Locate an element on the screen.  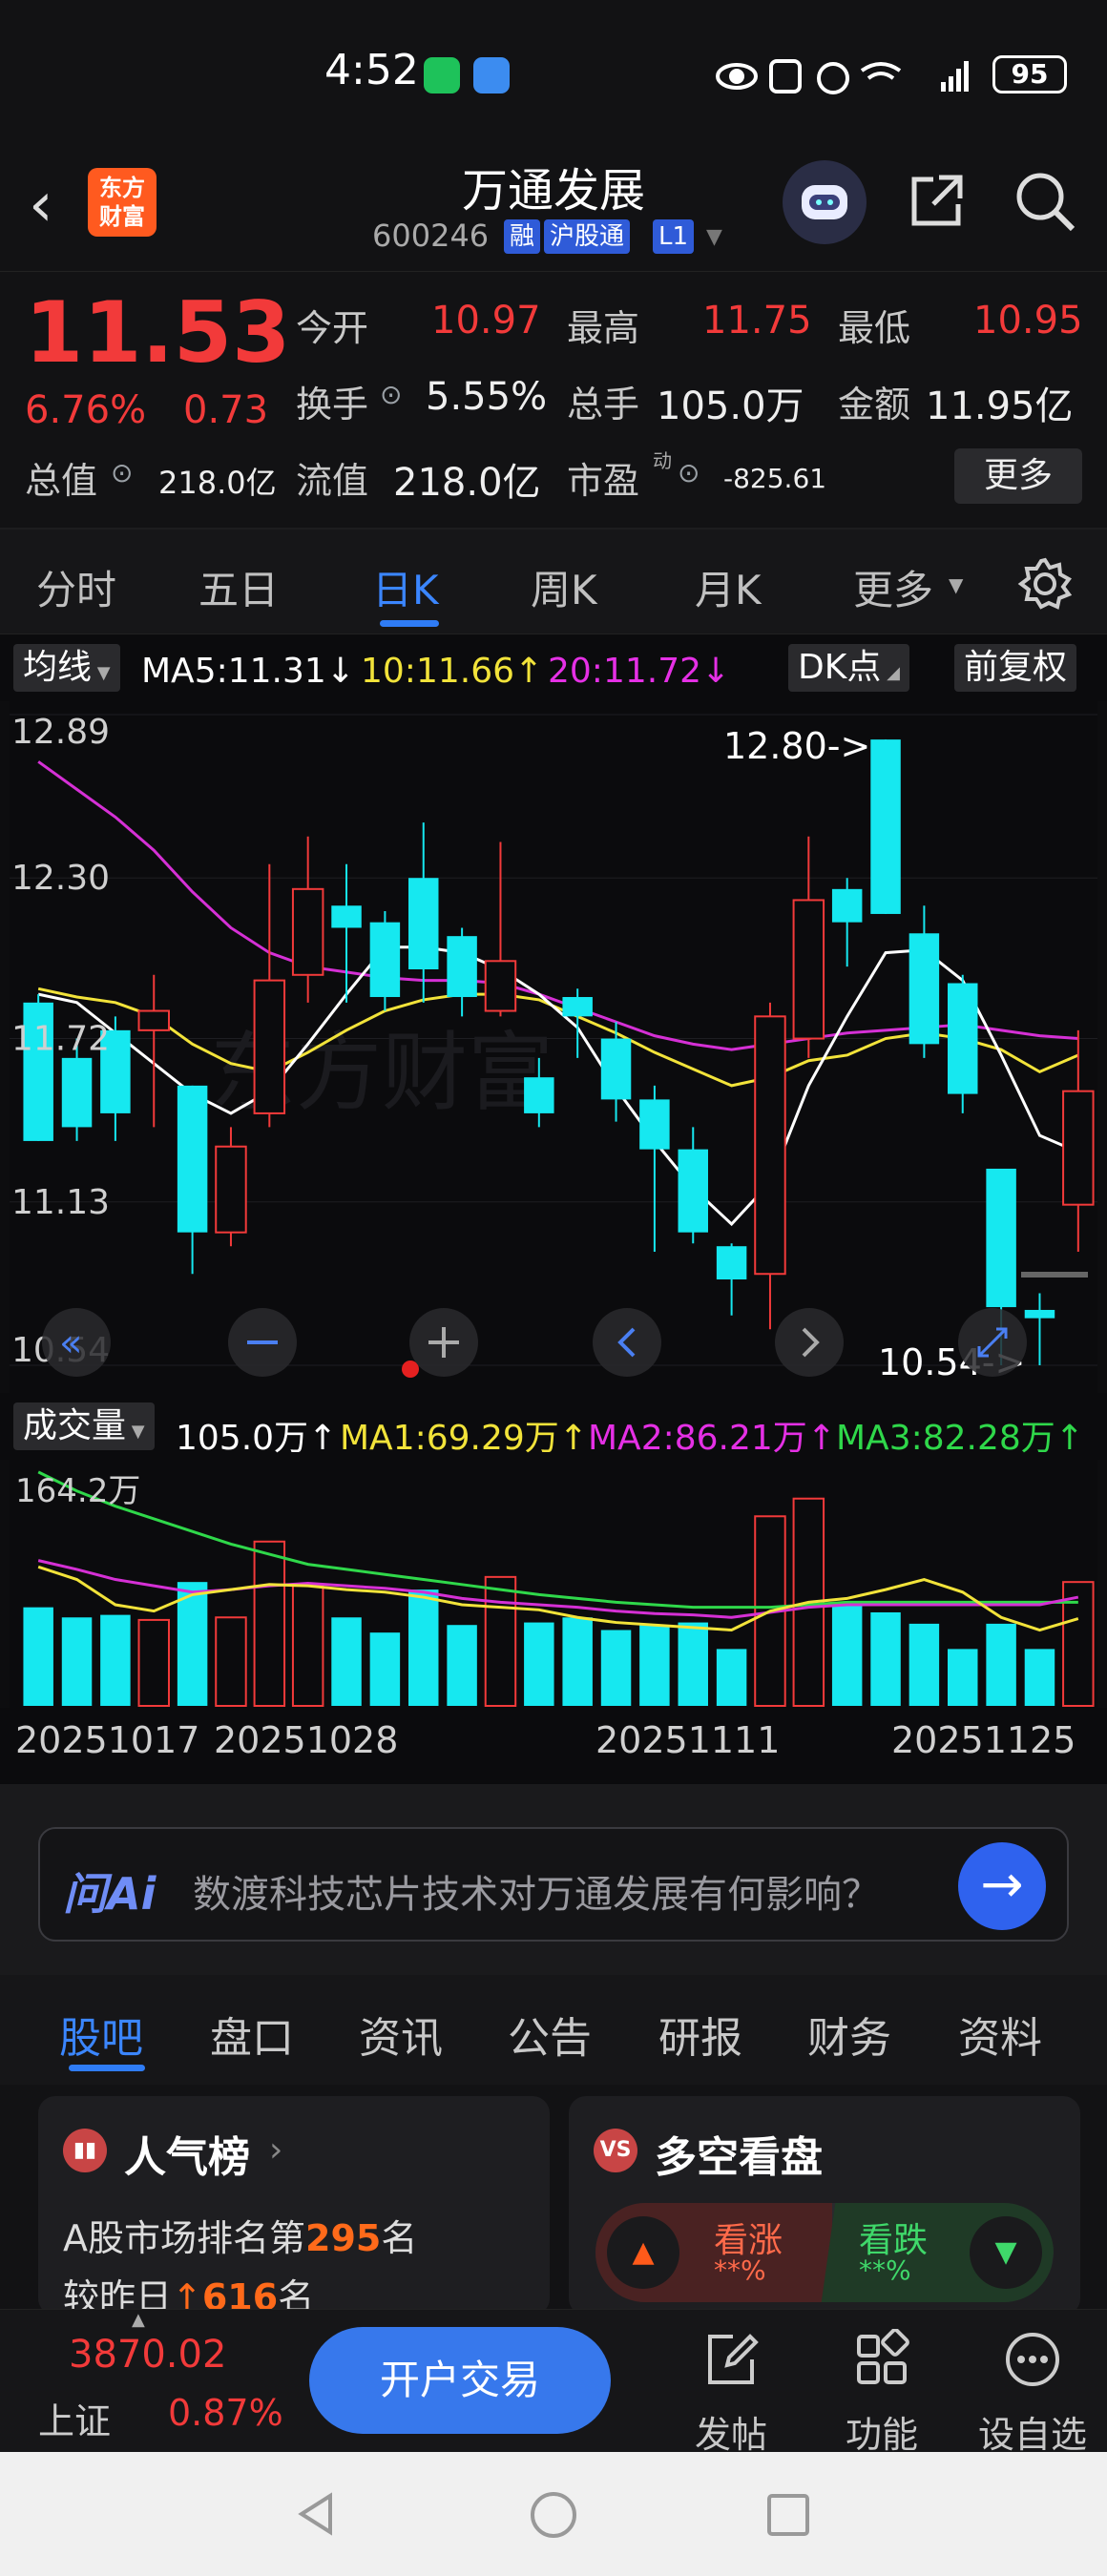
tab-forum: 股吧 is located at coordinates (101, 2034).